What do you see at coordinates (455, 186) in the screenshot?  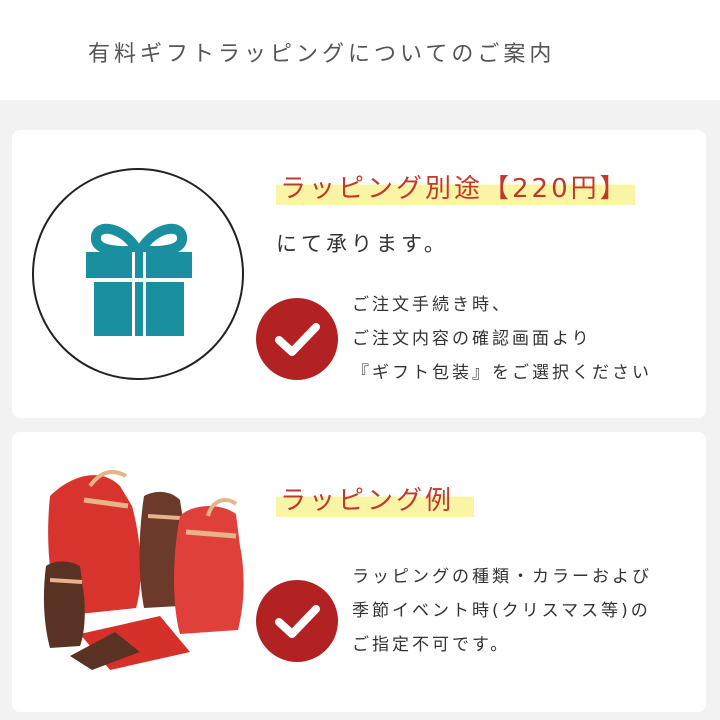 I see `wrapping-fee-headline: ラッピング別途【220円】` at bounding box center [455, 186].